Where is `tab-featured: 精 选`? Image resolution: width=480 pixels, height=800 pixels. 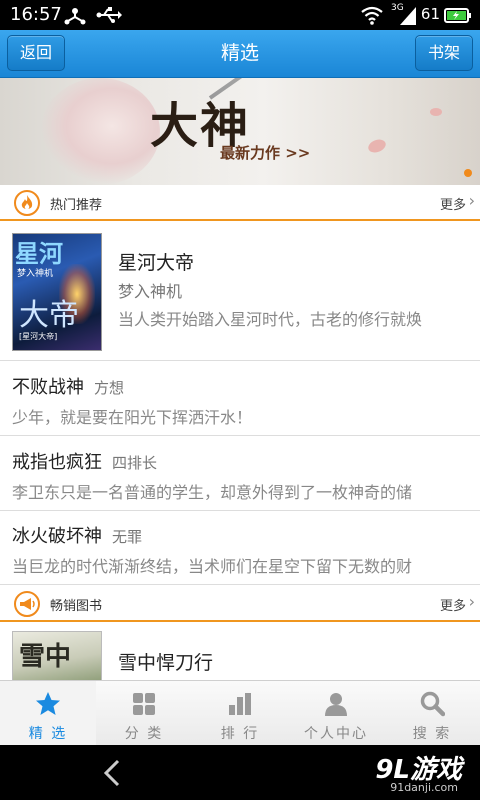 tab-featured: 精 选 is located at coordinates (48, 713).